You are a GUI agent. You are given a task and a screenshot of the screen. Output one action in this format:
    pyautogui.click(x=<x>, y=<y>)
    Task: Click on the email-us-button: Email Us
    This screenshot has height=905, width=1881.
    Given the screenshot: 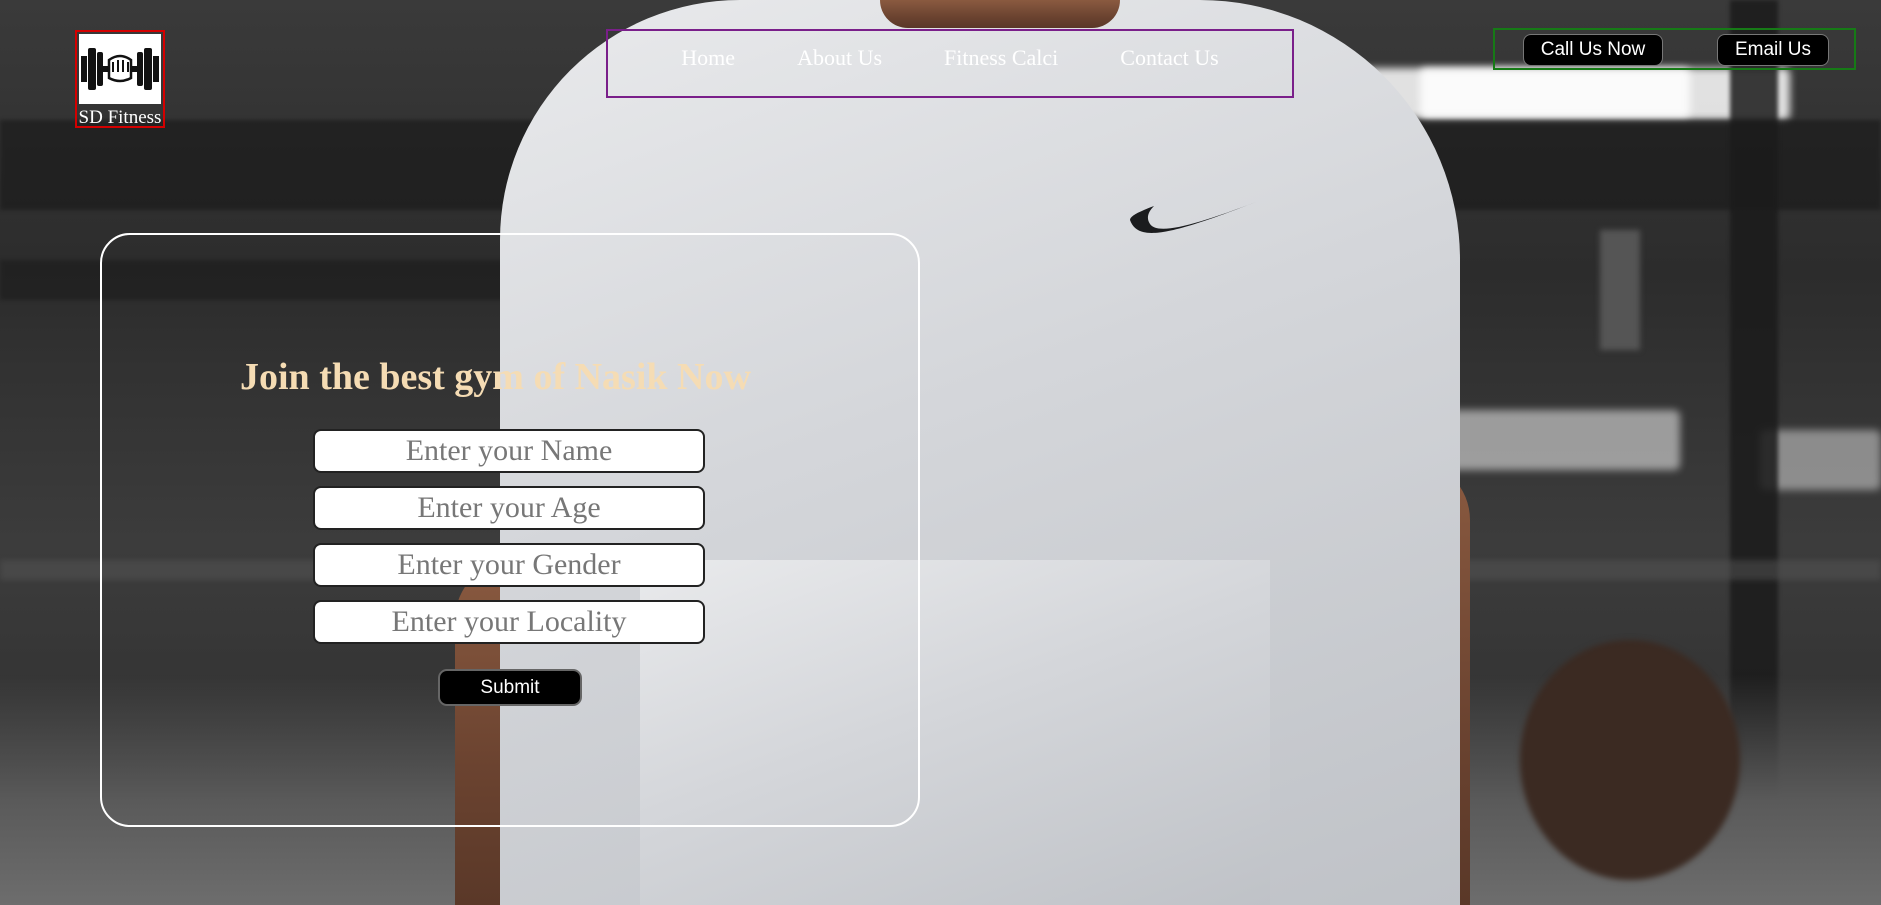 What is the action you would take?
    pyautogui.click(x=1773, y=50)
    